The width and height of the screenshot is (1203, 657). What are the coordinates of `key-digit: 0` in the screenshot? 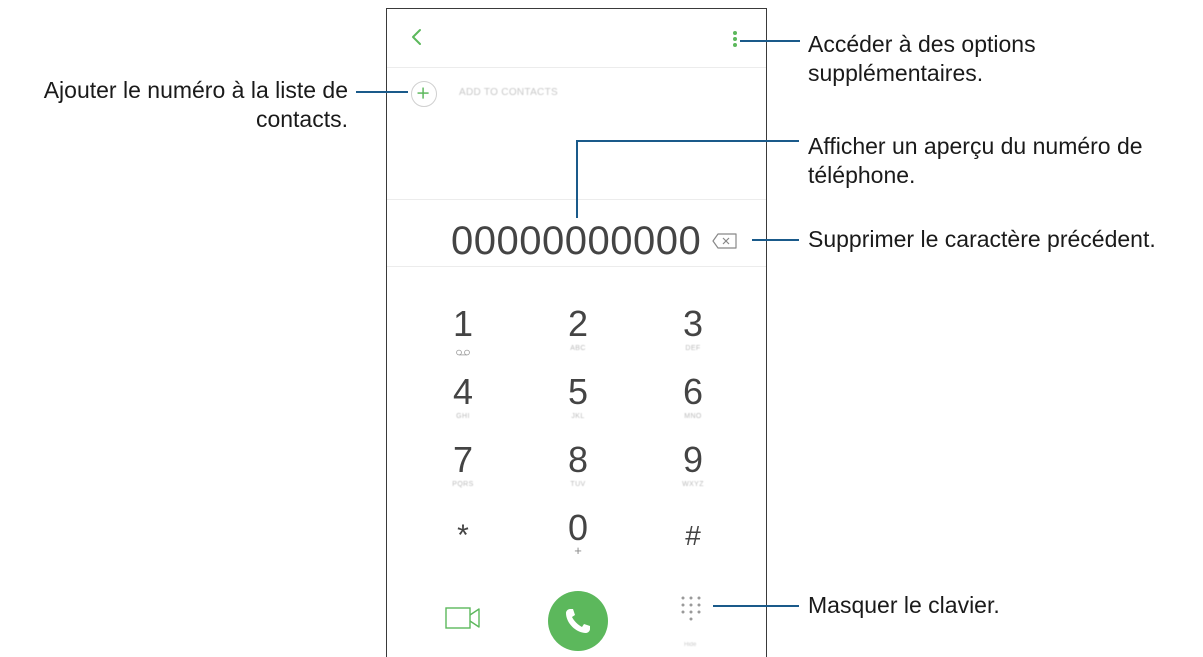 It's located at (578, 527).